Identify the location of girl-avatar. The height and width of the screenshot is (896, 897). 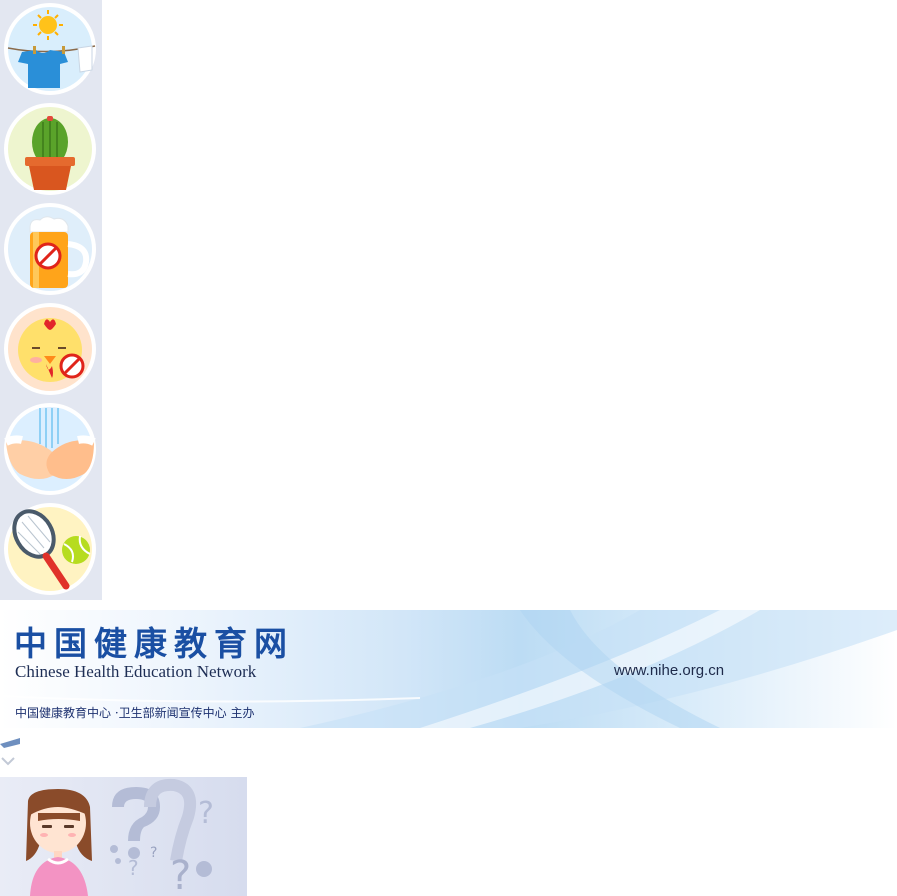
(59, 842).